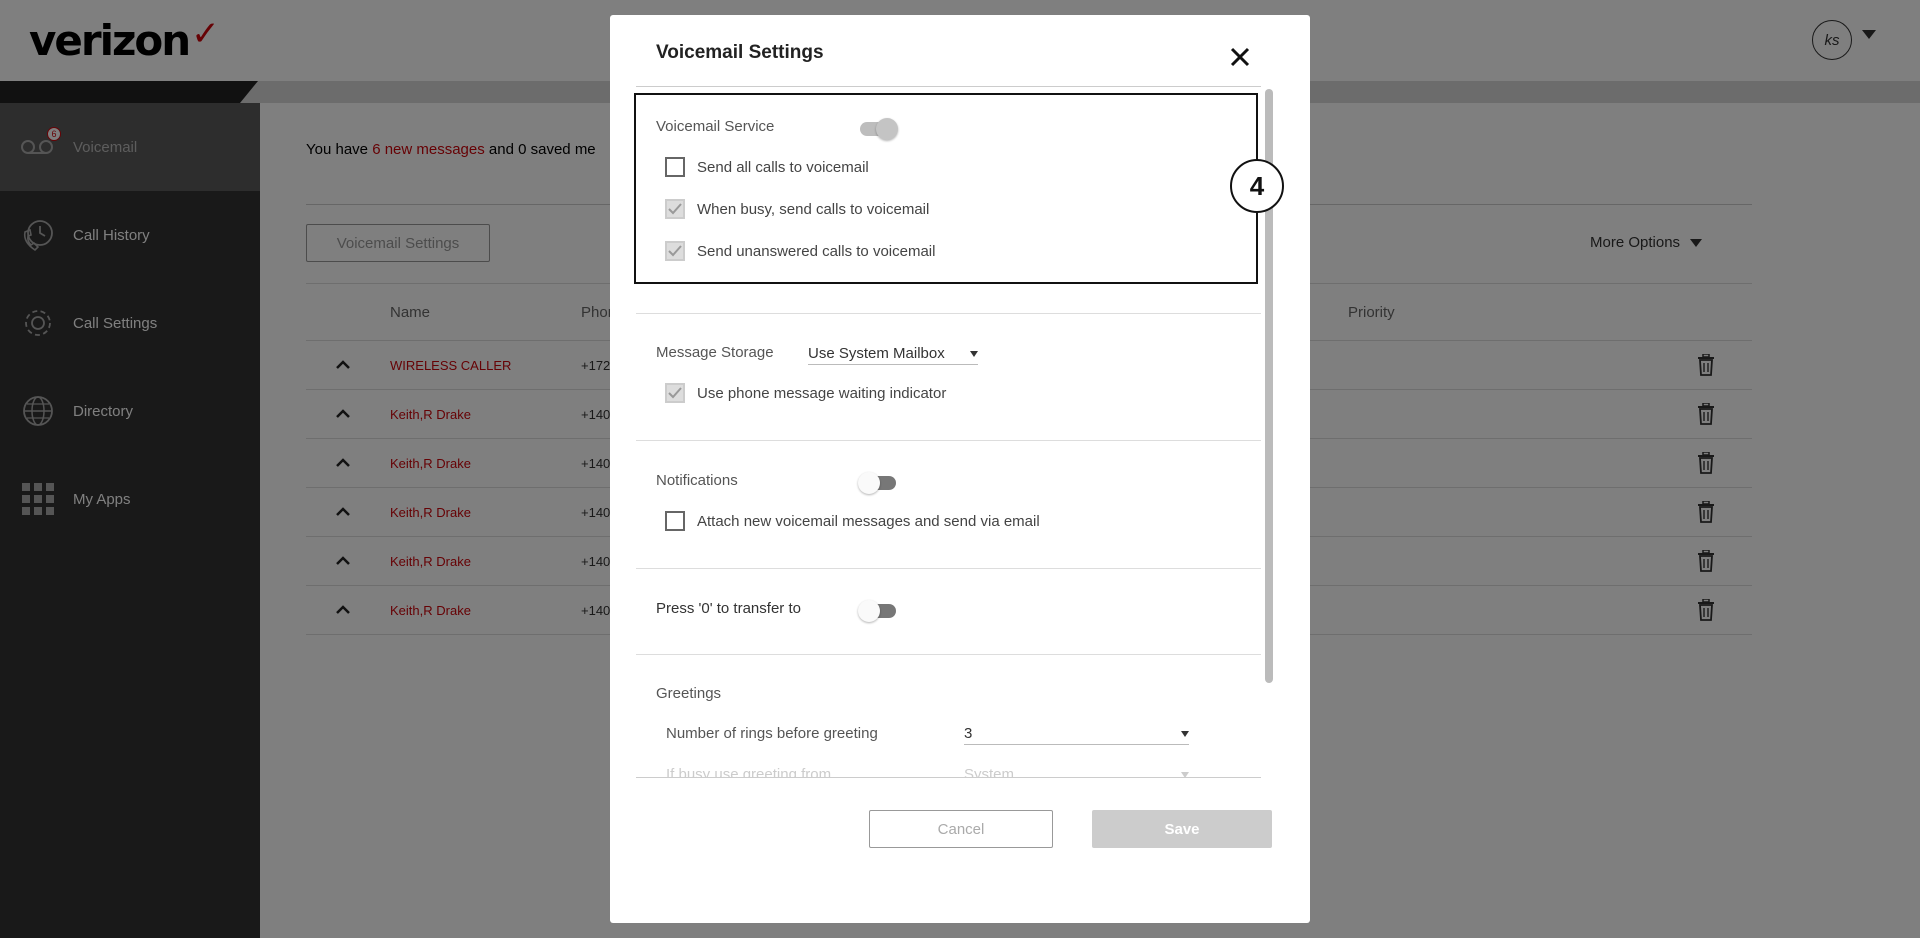 The width and height of the screenshot is (1920, 938). Describe the element at coordinates (1076, 771) in the screenshot. I see `busy-greeting-select: System` at that location.